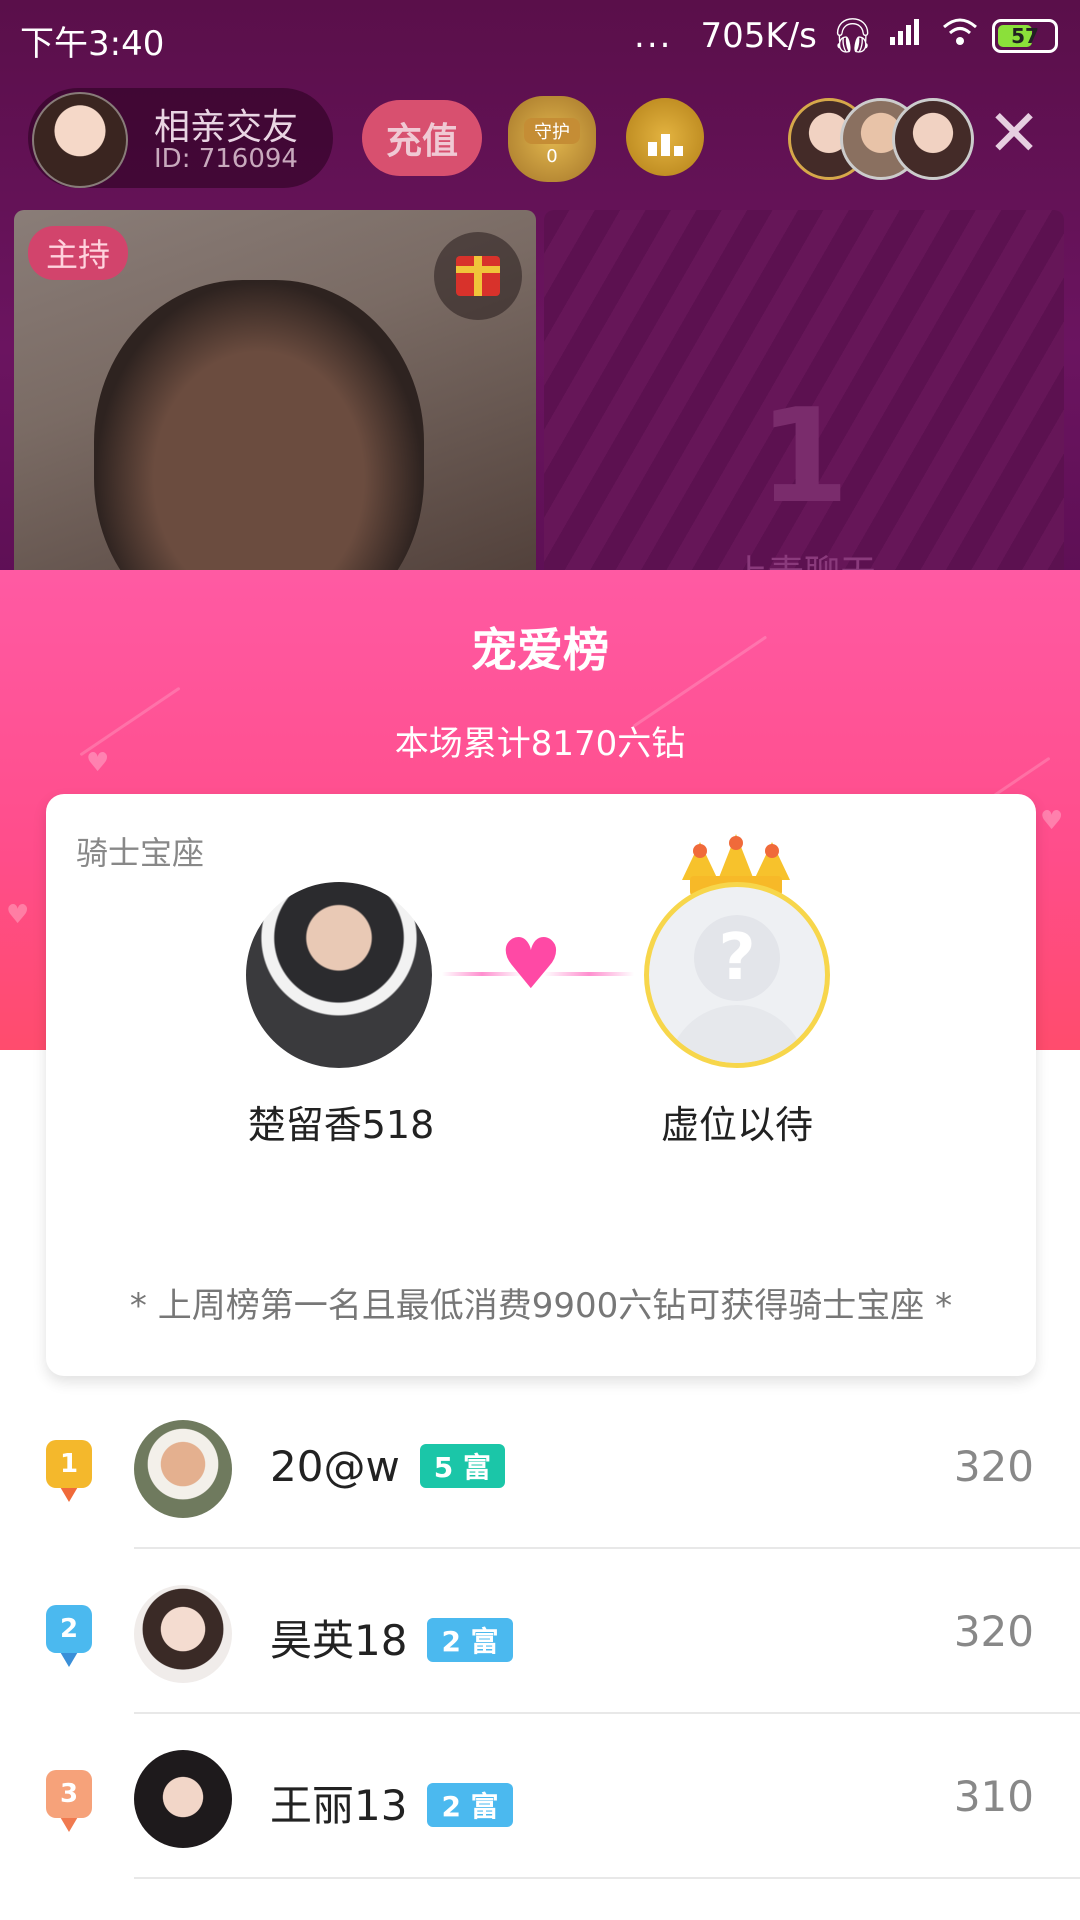 This screenshot has width=1080, height=1920. I want to click on viewer-avatars, so click(881, 139).